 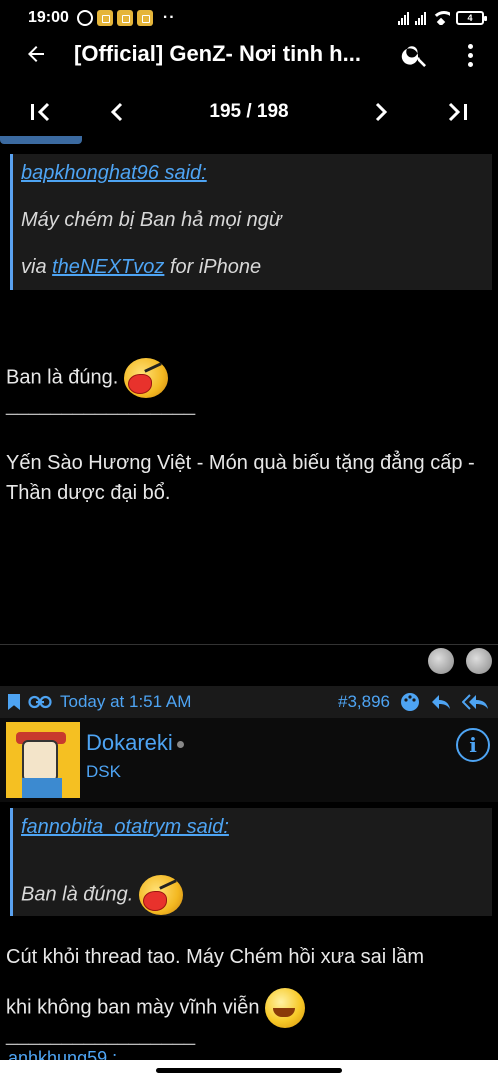 What do you see at coordinates (135, 743) in the screenshot?
I see `username: Dokareki` at bounding box center [135, 743].